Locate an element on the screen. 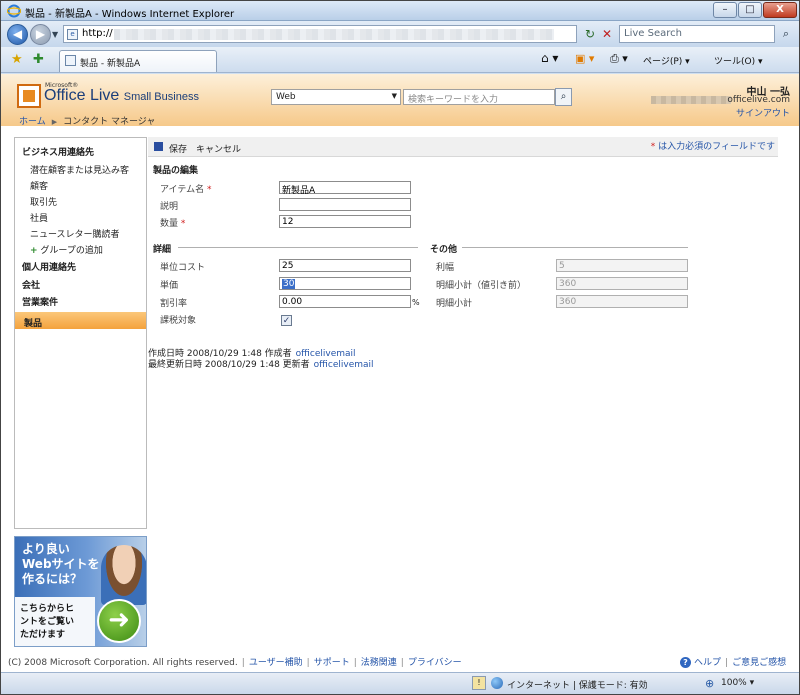  signout-link: サインアウト is located at coordinates (763, 112).